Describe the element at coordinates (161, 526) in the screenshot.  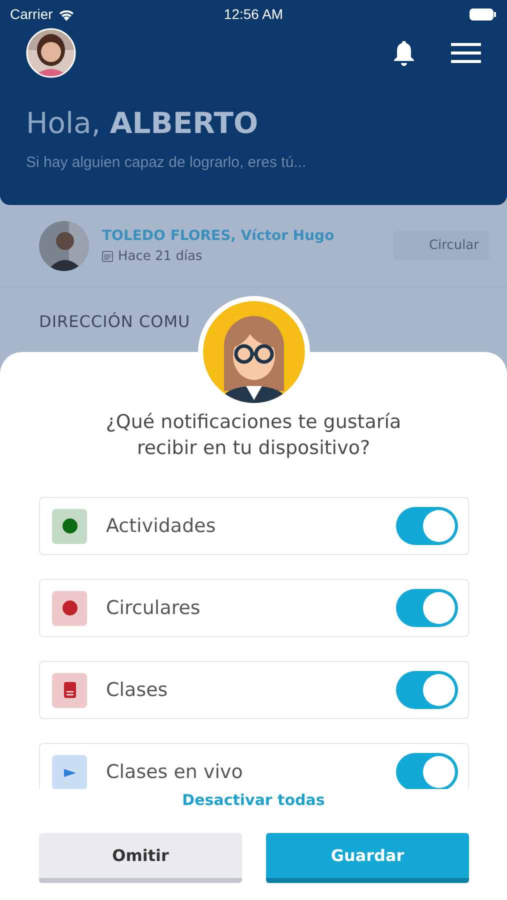
I see `notification-label: Actividades` at that location.